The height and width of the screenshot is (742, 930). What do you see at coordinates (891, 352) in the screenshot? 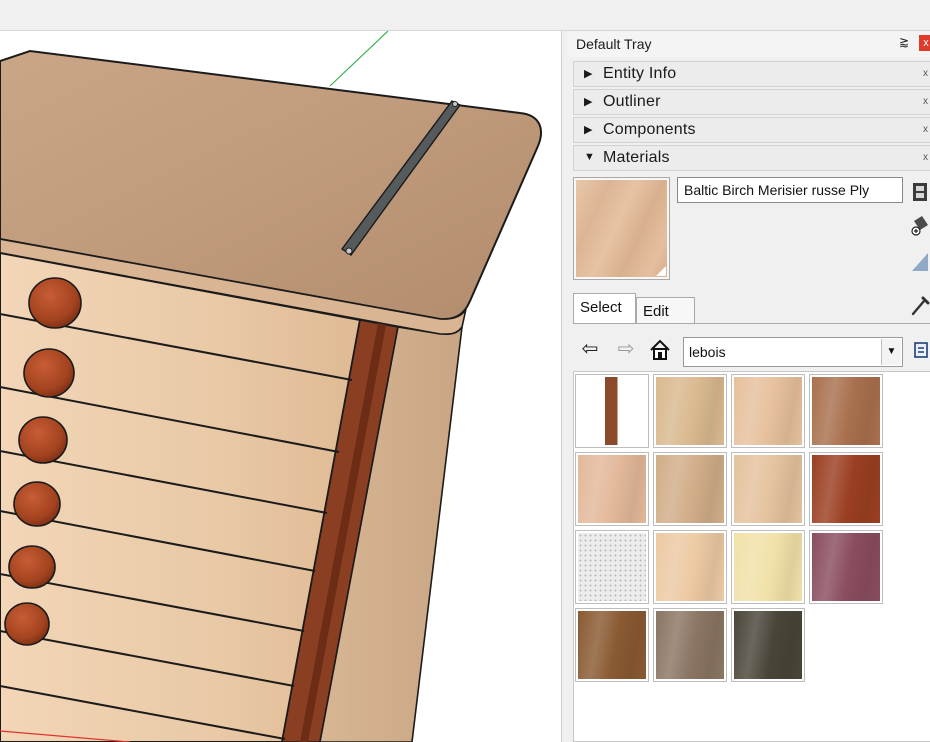
I see `chevron-down-icon: ▼` at bounding box center [891, 352].